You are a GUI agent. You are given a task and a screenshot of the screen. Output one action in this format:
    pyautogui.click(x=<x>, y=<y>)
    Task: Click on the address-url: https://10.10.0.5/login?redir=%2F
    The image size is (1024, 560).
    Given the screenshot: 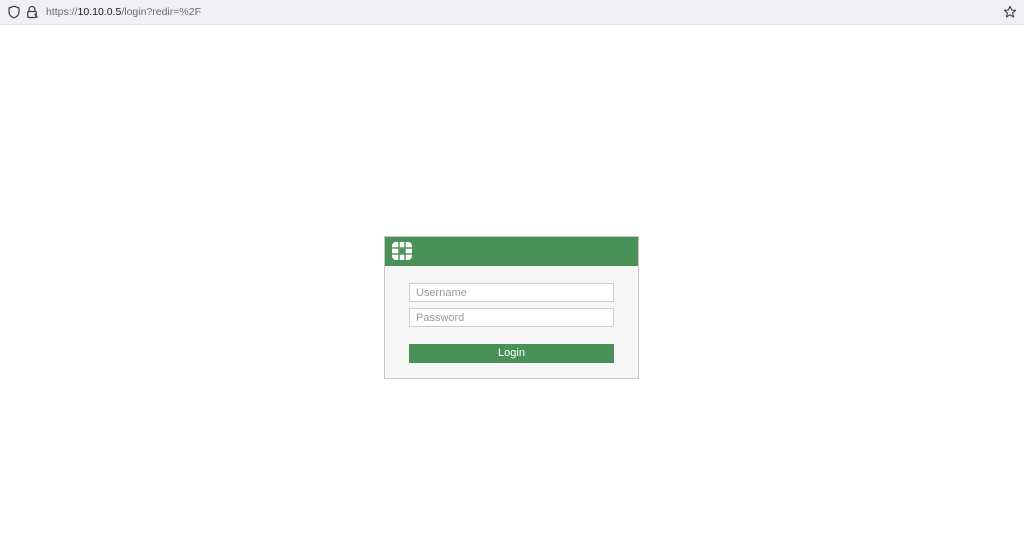 What is the action you would take?
    pyautogui.click(x=123, y=12)
    